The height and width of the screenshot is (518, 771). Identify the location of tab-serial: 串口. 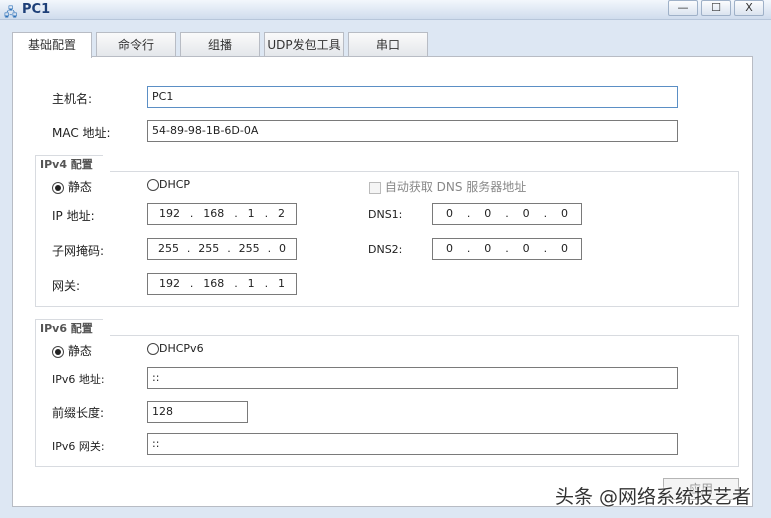
(388, 44).